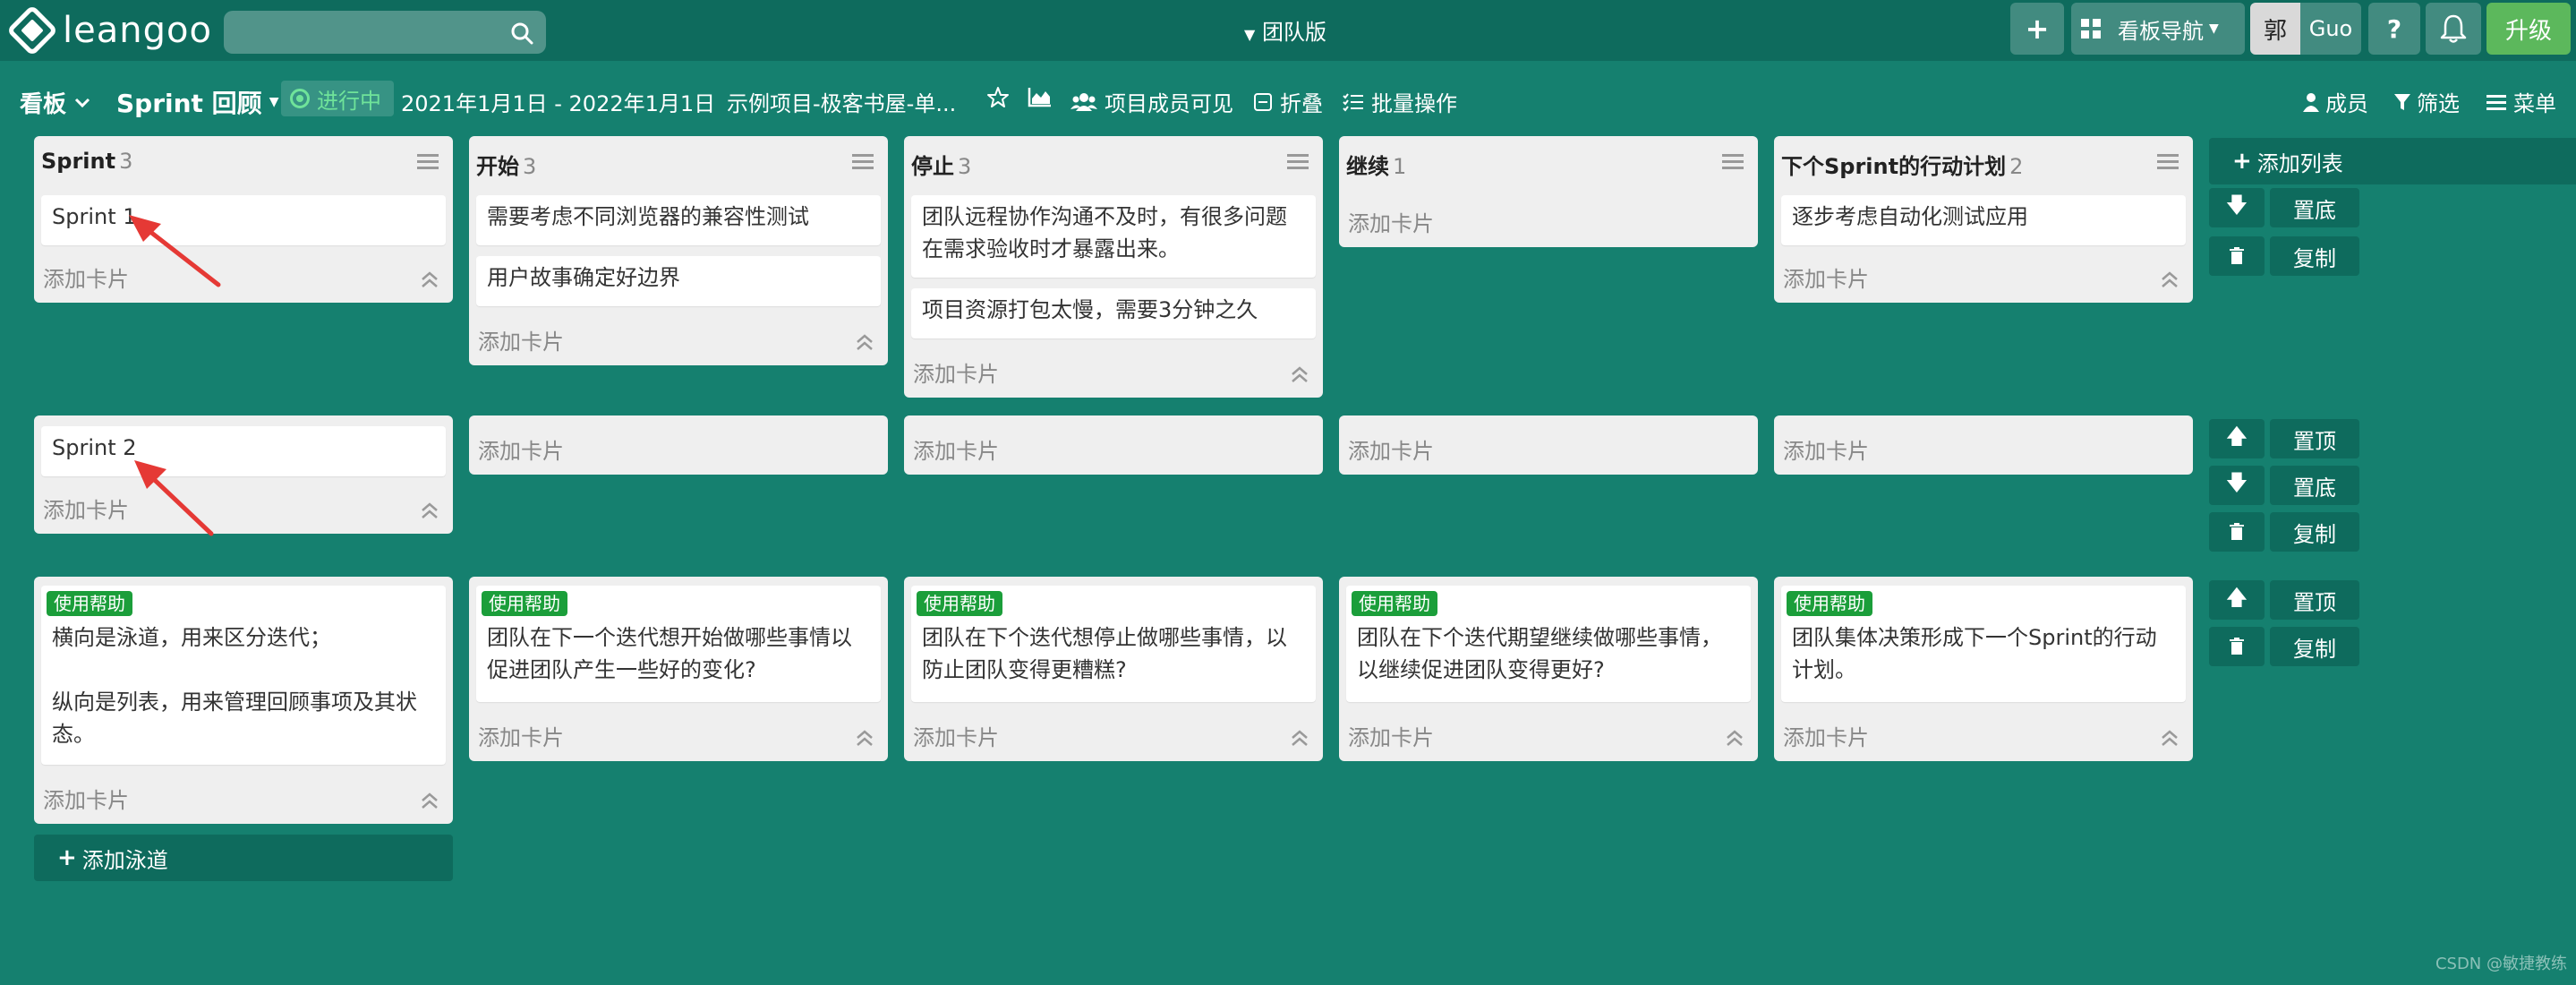 This screenshot has width=2576, height=985. What do you see at coordinates (1548, 644) in the screenshot?
I see `card: 使用帮助 团队在下个迭代期望继续做哪些事情，以继续促进团队变得更好?` at bounding box center [1548, 644].